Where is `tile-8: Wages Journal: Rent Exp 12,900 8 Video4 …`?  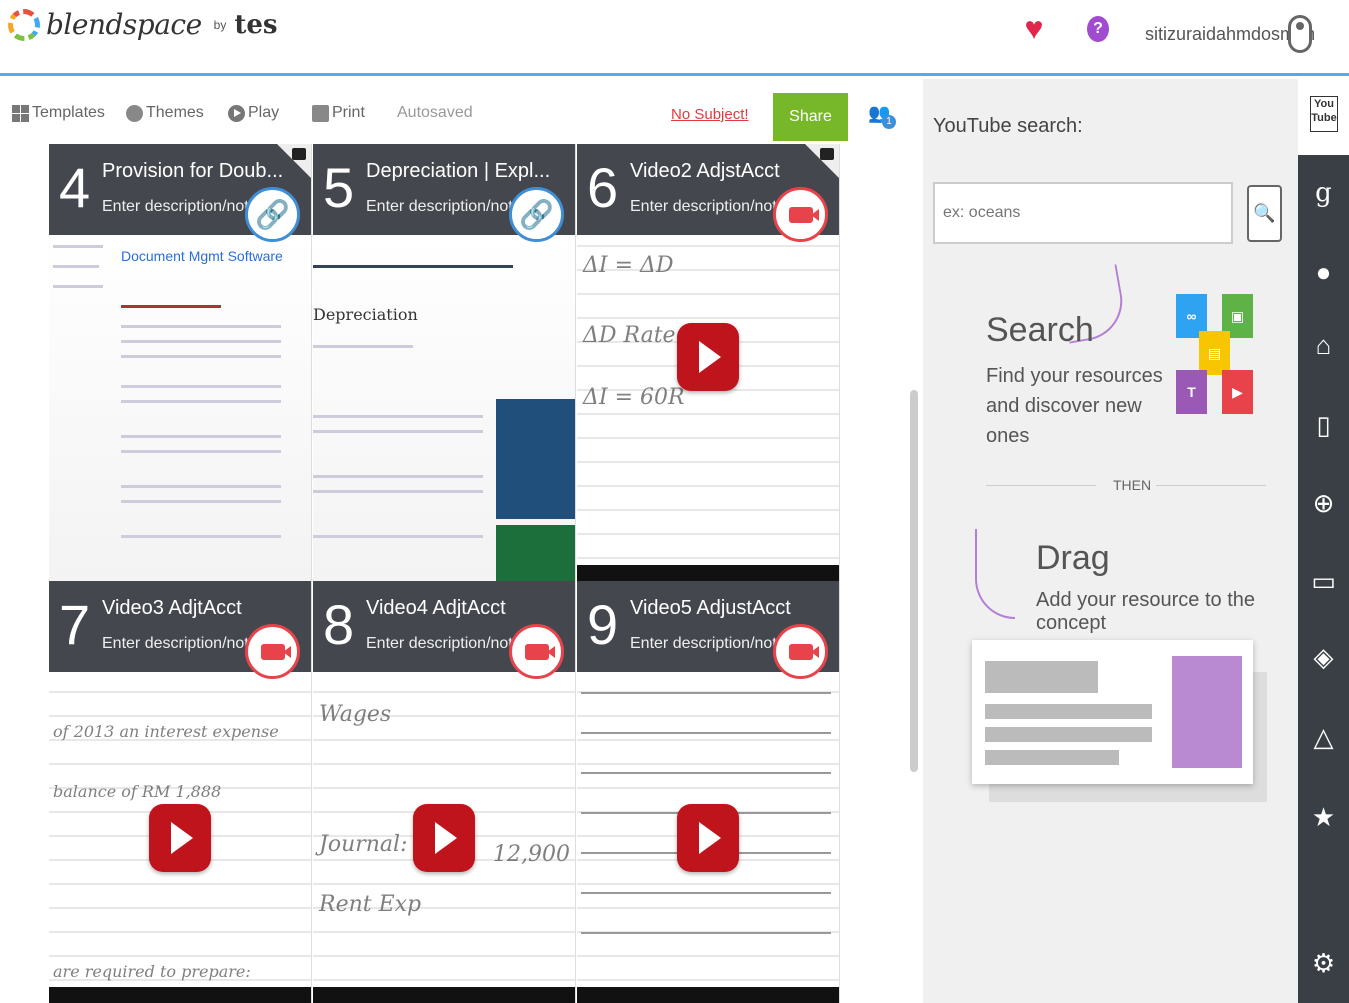 tile-8: Wages Journal: Rent Exp 12,900 8 Video4 … is located at coordinates (444, 792).